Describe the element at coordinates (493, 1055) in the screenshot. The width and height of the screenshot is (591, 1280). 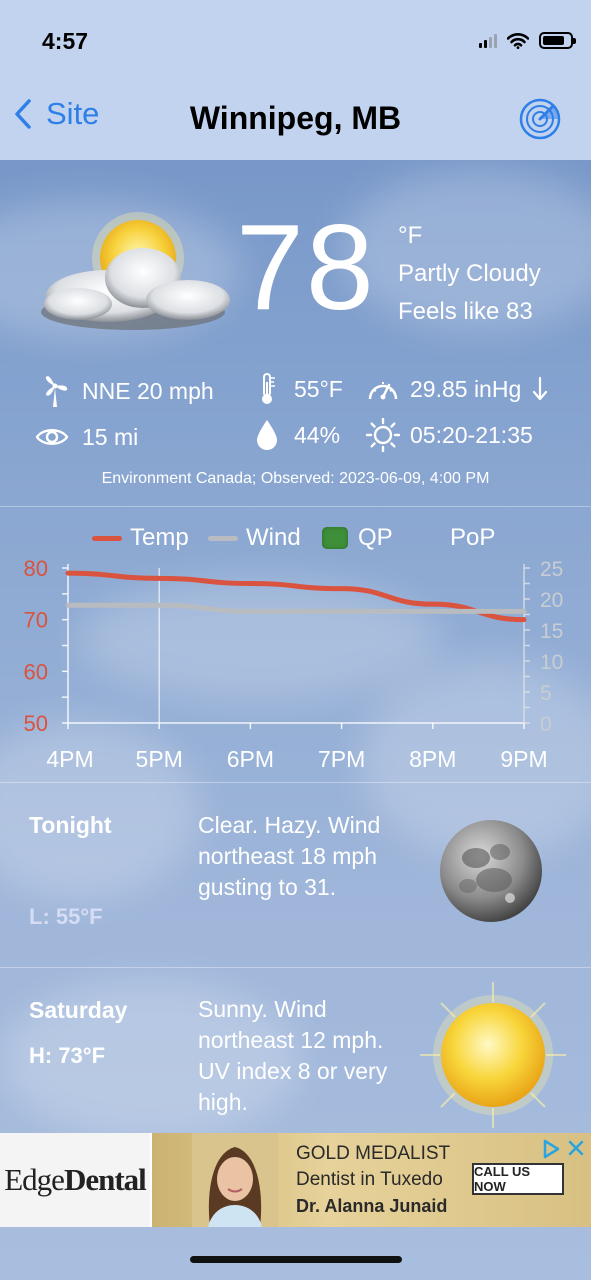
I see `sun-icon` at that location.